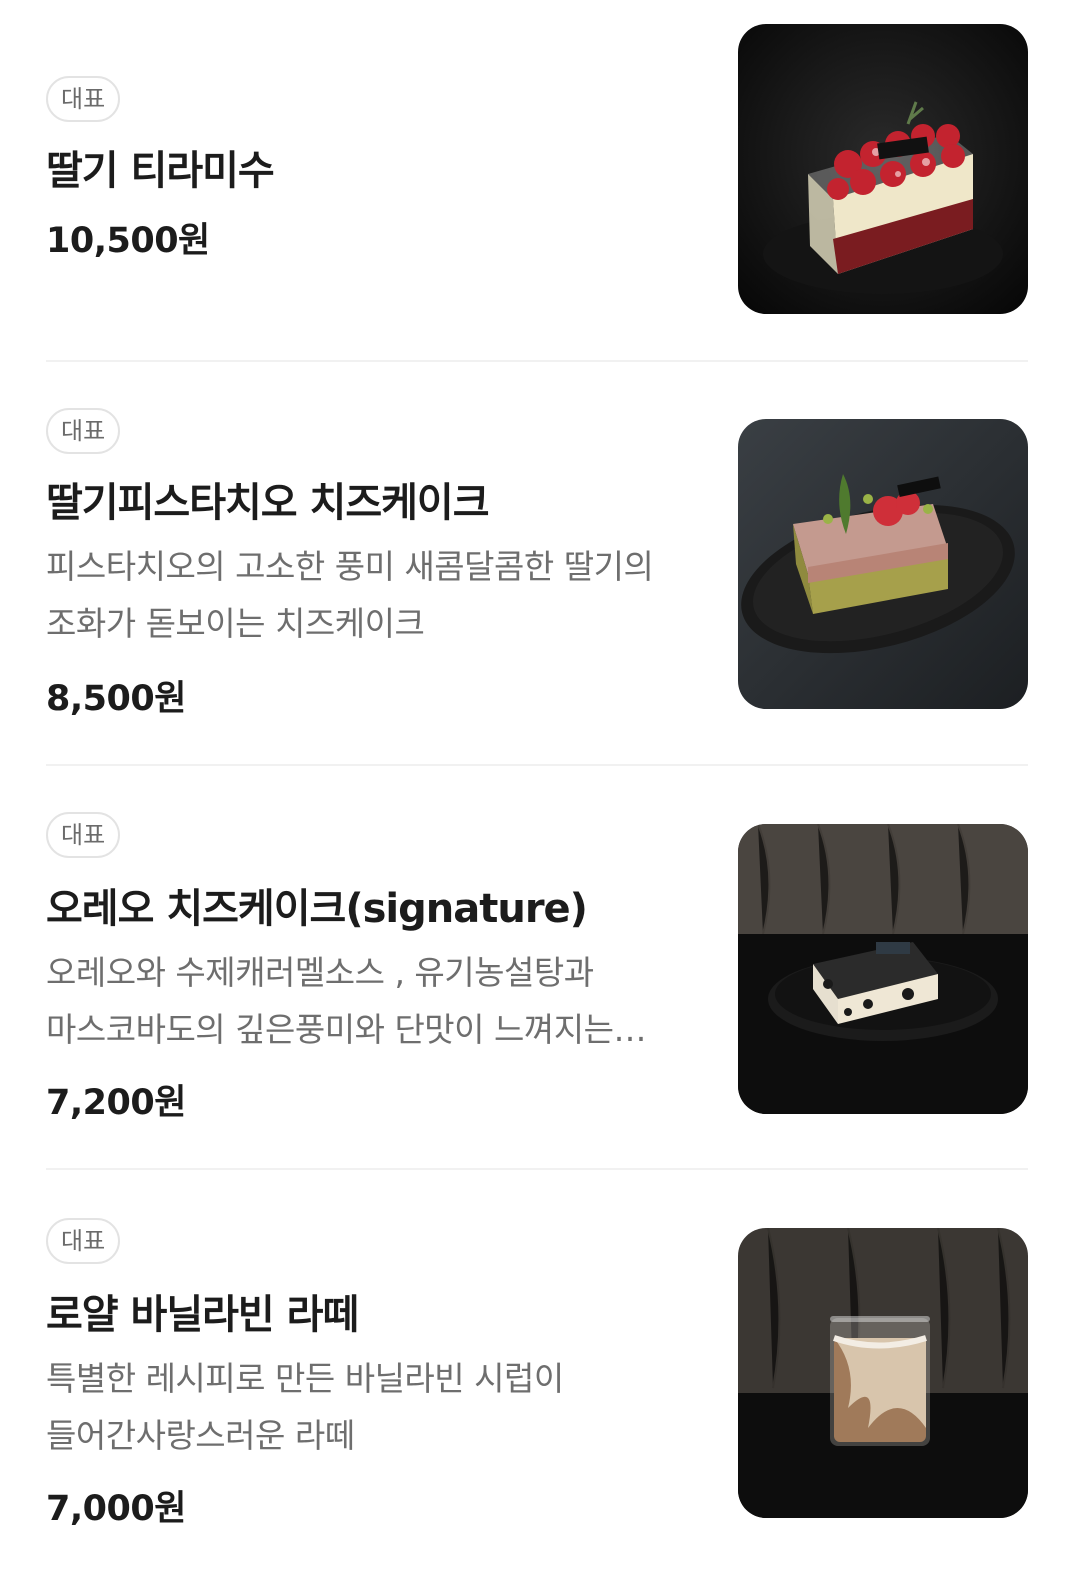 The image size is (1080, 1579). Describe the element at coordinates (202, 1315) in the screenshot. I see `menu-item-name: 로얄 바닐라빈 라떼` at that location.